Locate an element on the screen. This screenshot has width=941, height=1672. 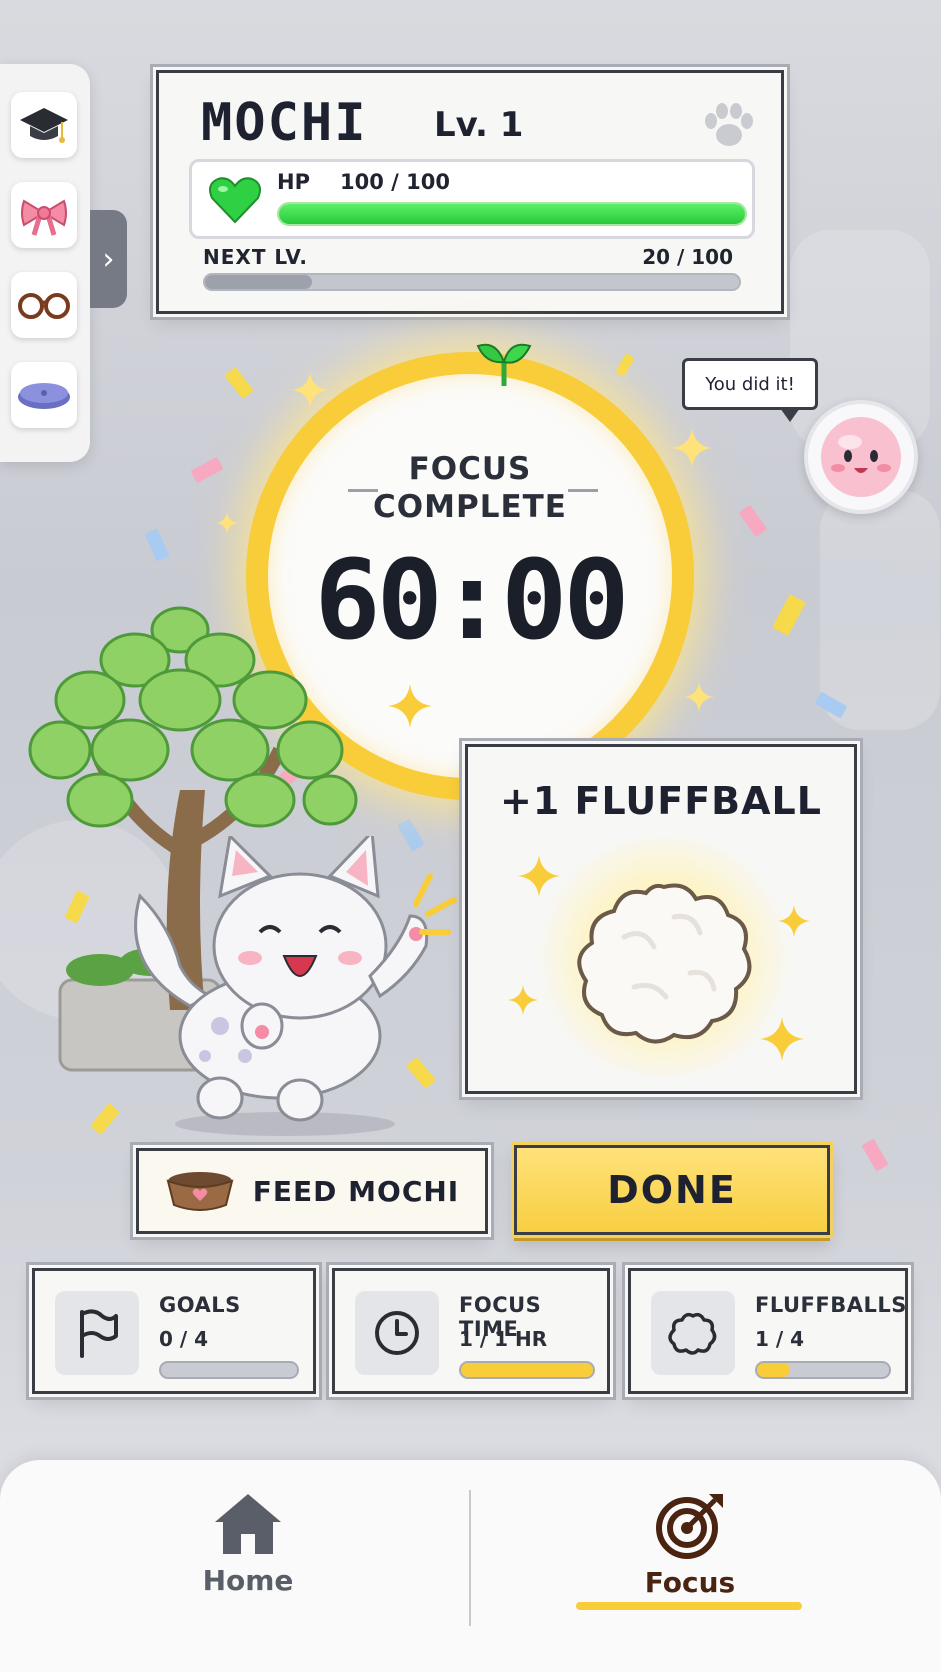
hp-bar-fill is located at coordinates (512, 214).